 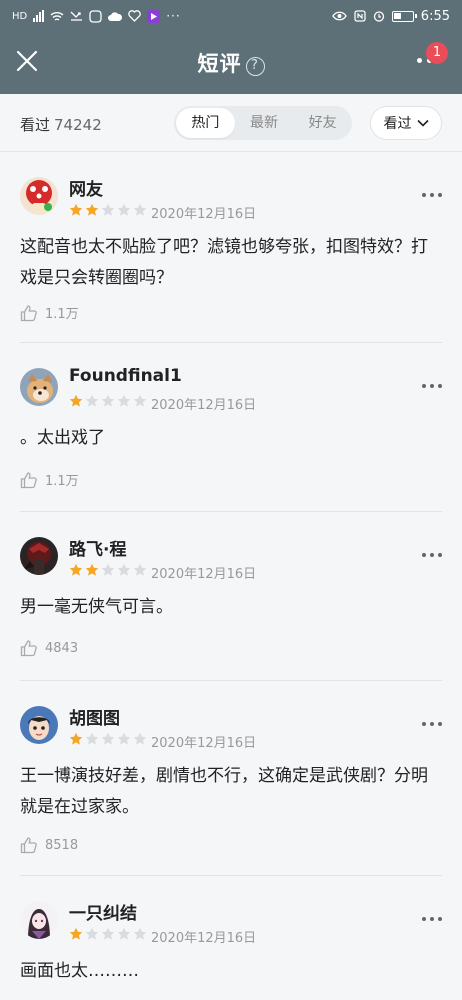 I want to click on video-app-icon, so click(x=154, y=16).